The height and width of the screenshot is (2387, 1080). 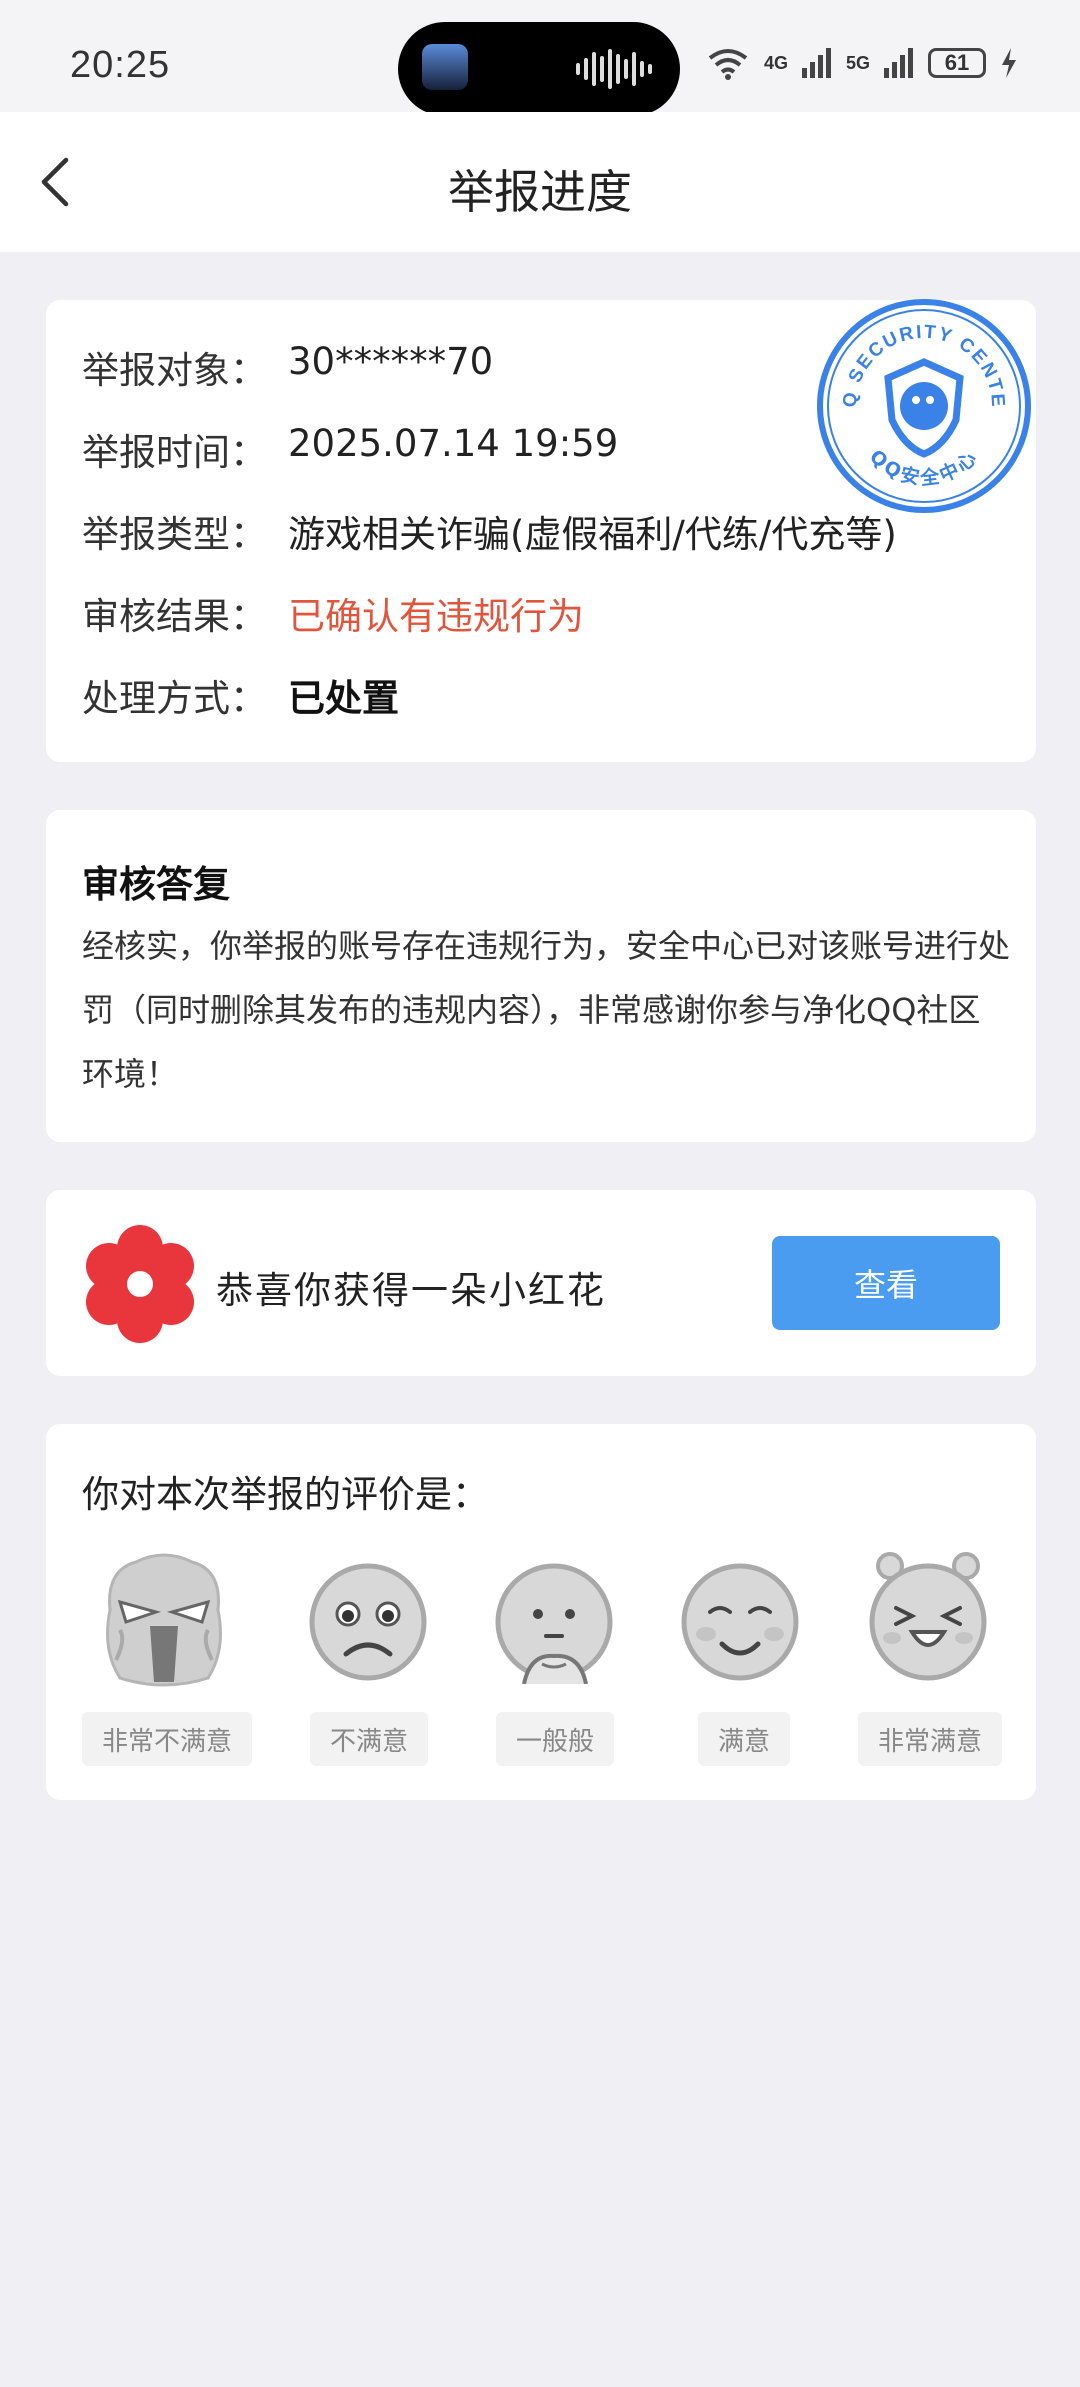 I want to click on report-type-row: 举报类型： 游戏相关诈骗(虚假福利/代练/代充等), so click(x=489, y=531).